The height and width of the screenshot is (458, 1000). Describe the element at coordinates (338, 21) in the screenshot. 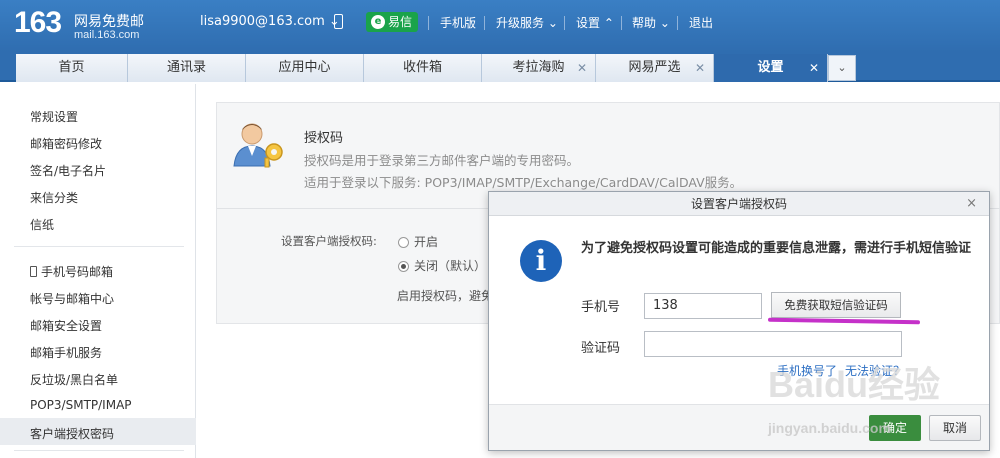

I see `phone-icon` at that location.